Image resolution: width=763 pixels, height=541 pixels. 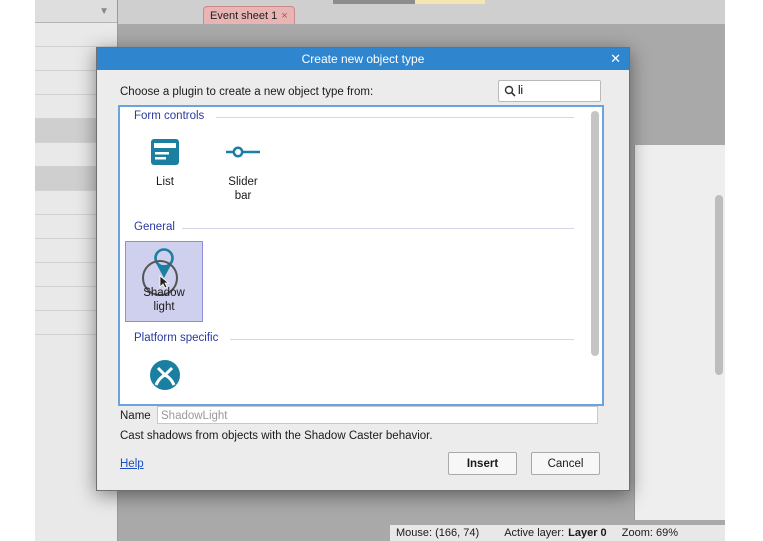 I want to click on insert-button: Insert, so click(x=482, y=463).